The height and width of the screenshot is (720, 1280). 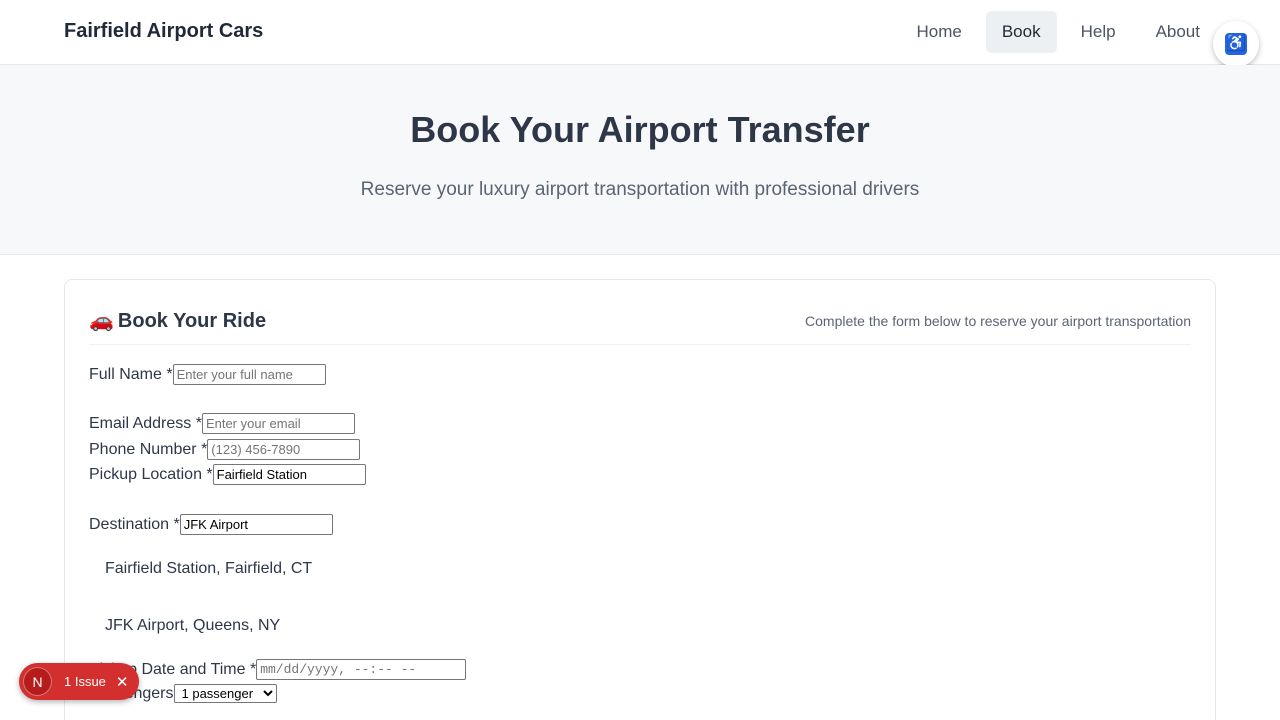 What do you see at coordinates (1178, 32) in the screenshot?
I see `nav-about: About` at bounding box center [1178, 32].